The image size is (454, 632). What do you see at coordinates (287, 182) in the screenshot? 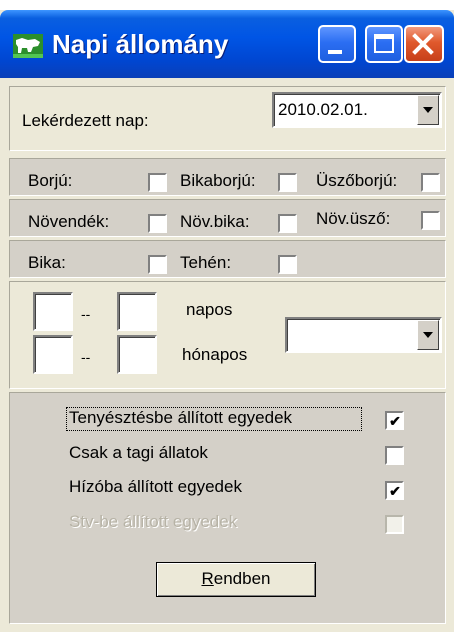
I see `bikaborju-checkbox` at bounding box center [287, 182].